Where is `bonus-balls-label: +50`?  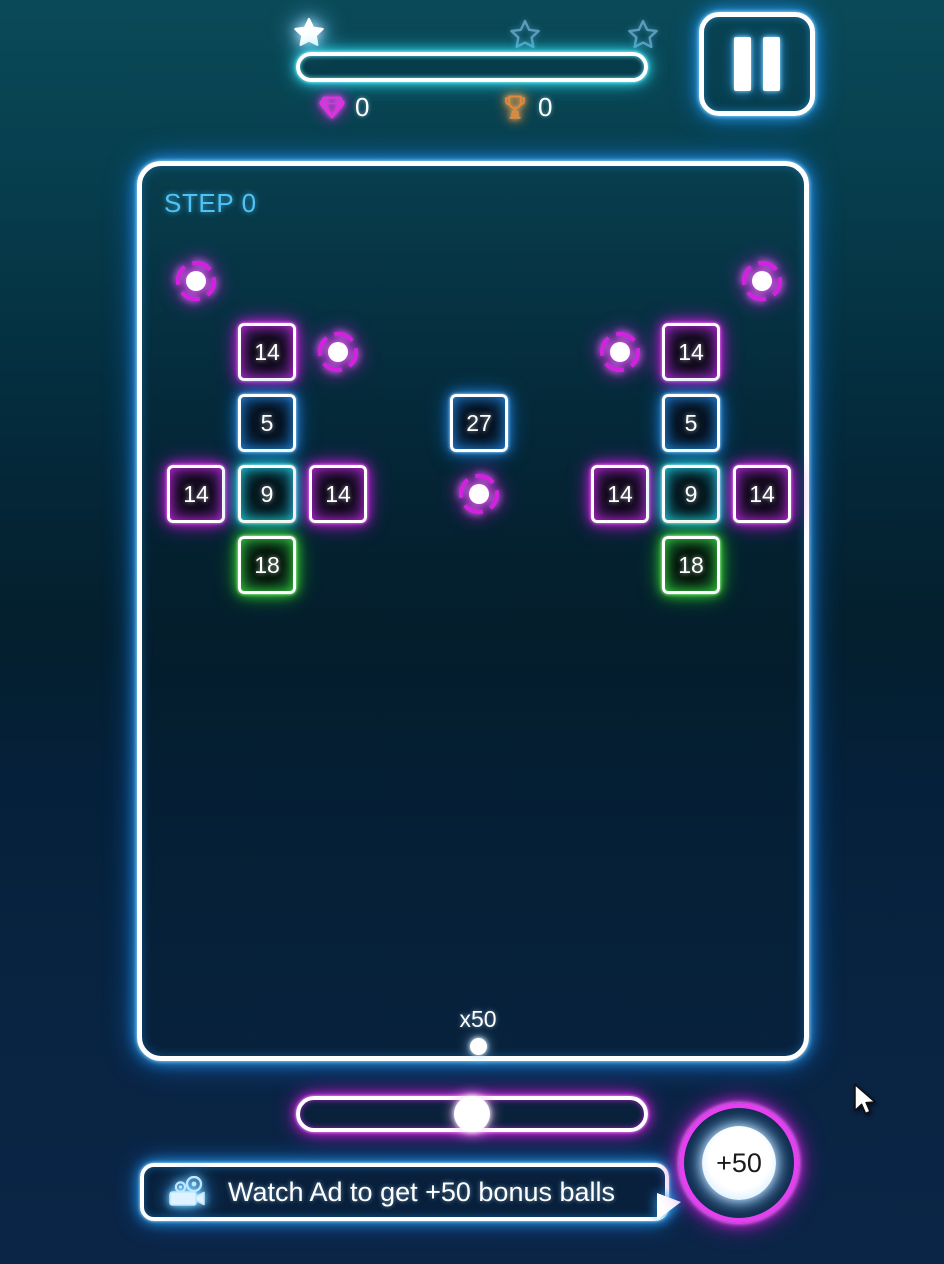 bonus-balls-label: +50 is located at coordinates (739, 1163).